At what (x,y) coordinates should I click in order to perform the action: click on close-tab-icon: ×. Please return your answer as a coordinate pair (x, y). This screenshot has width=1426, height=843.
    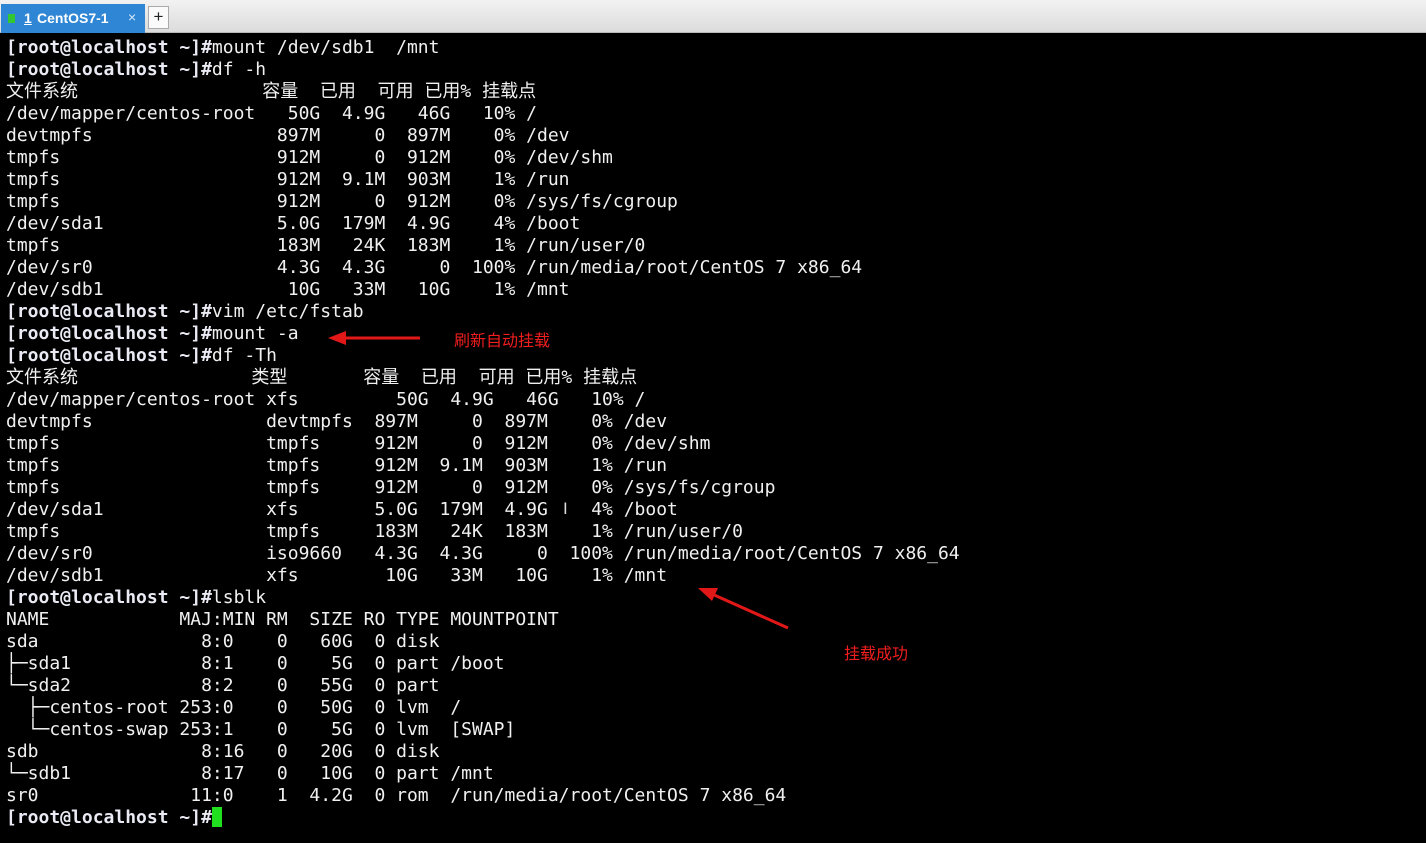
    Looking at the image, I should click on (132, 17).